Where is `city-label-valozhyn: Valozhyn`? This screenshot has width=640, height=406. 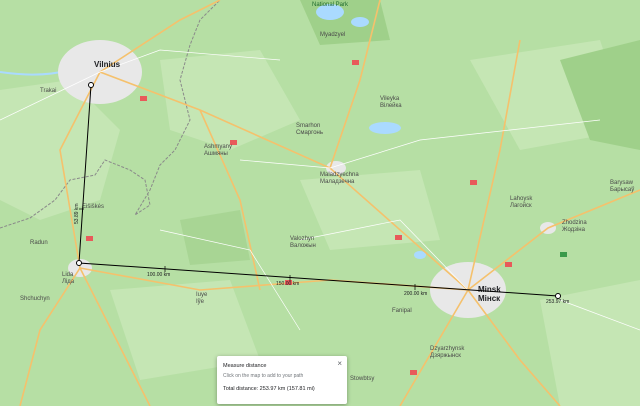
city-label-valozhyn: Valozhyn is located at coordinates (302, 239).